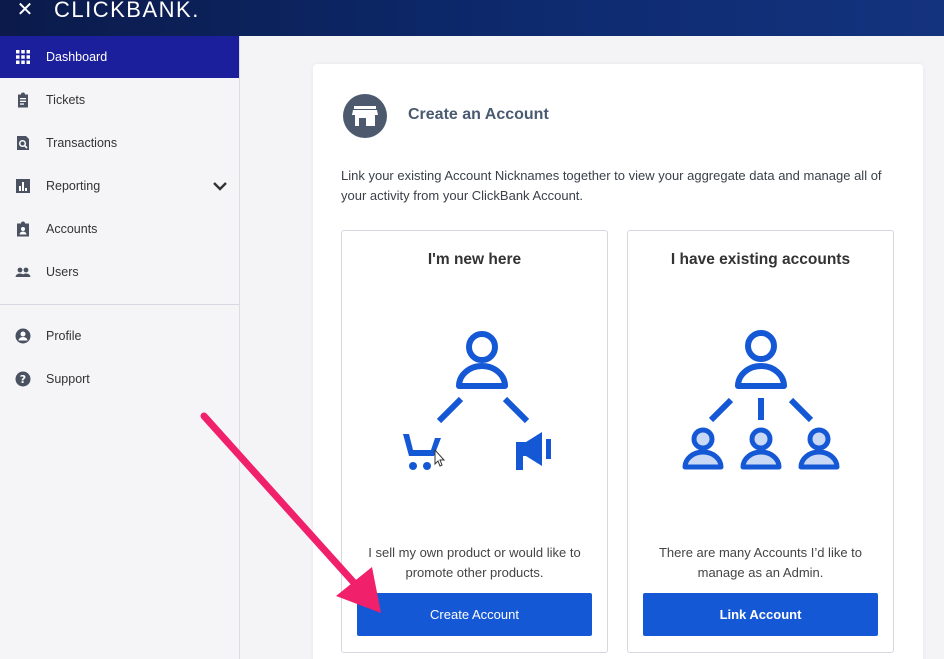 Image resolution: width=944 pixels, height=659 pixels. I want to click on sidebar-item-label: Dashboard, so click(77, 57).